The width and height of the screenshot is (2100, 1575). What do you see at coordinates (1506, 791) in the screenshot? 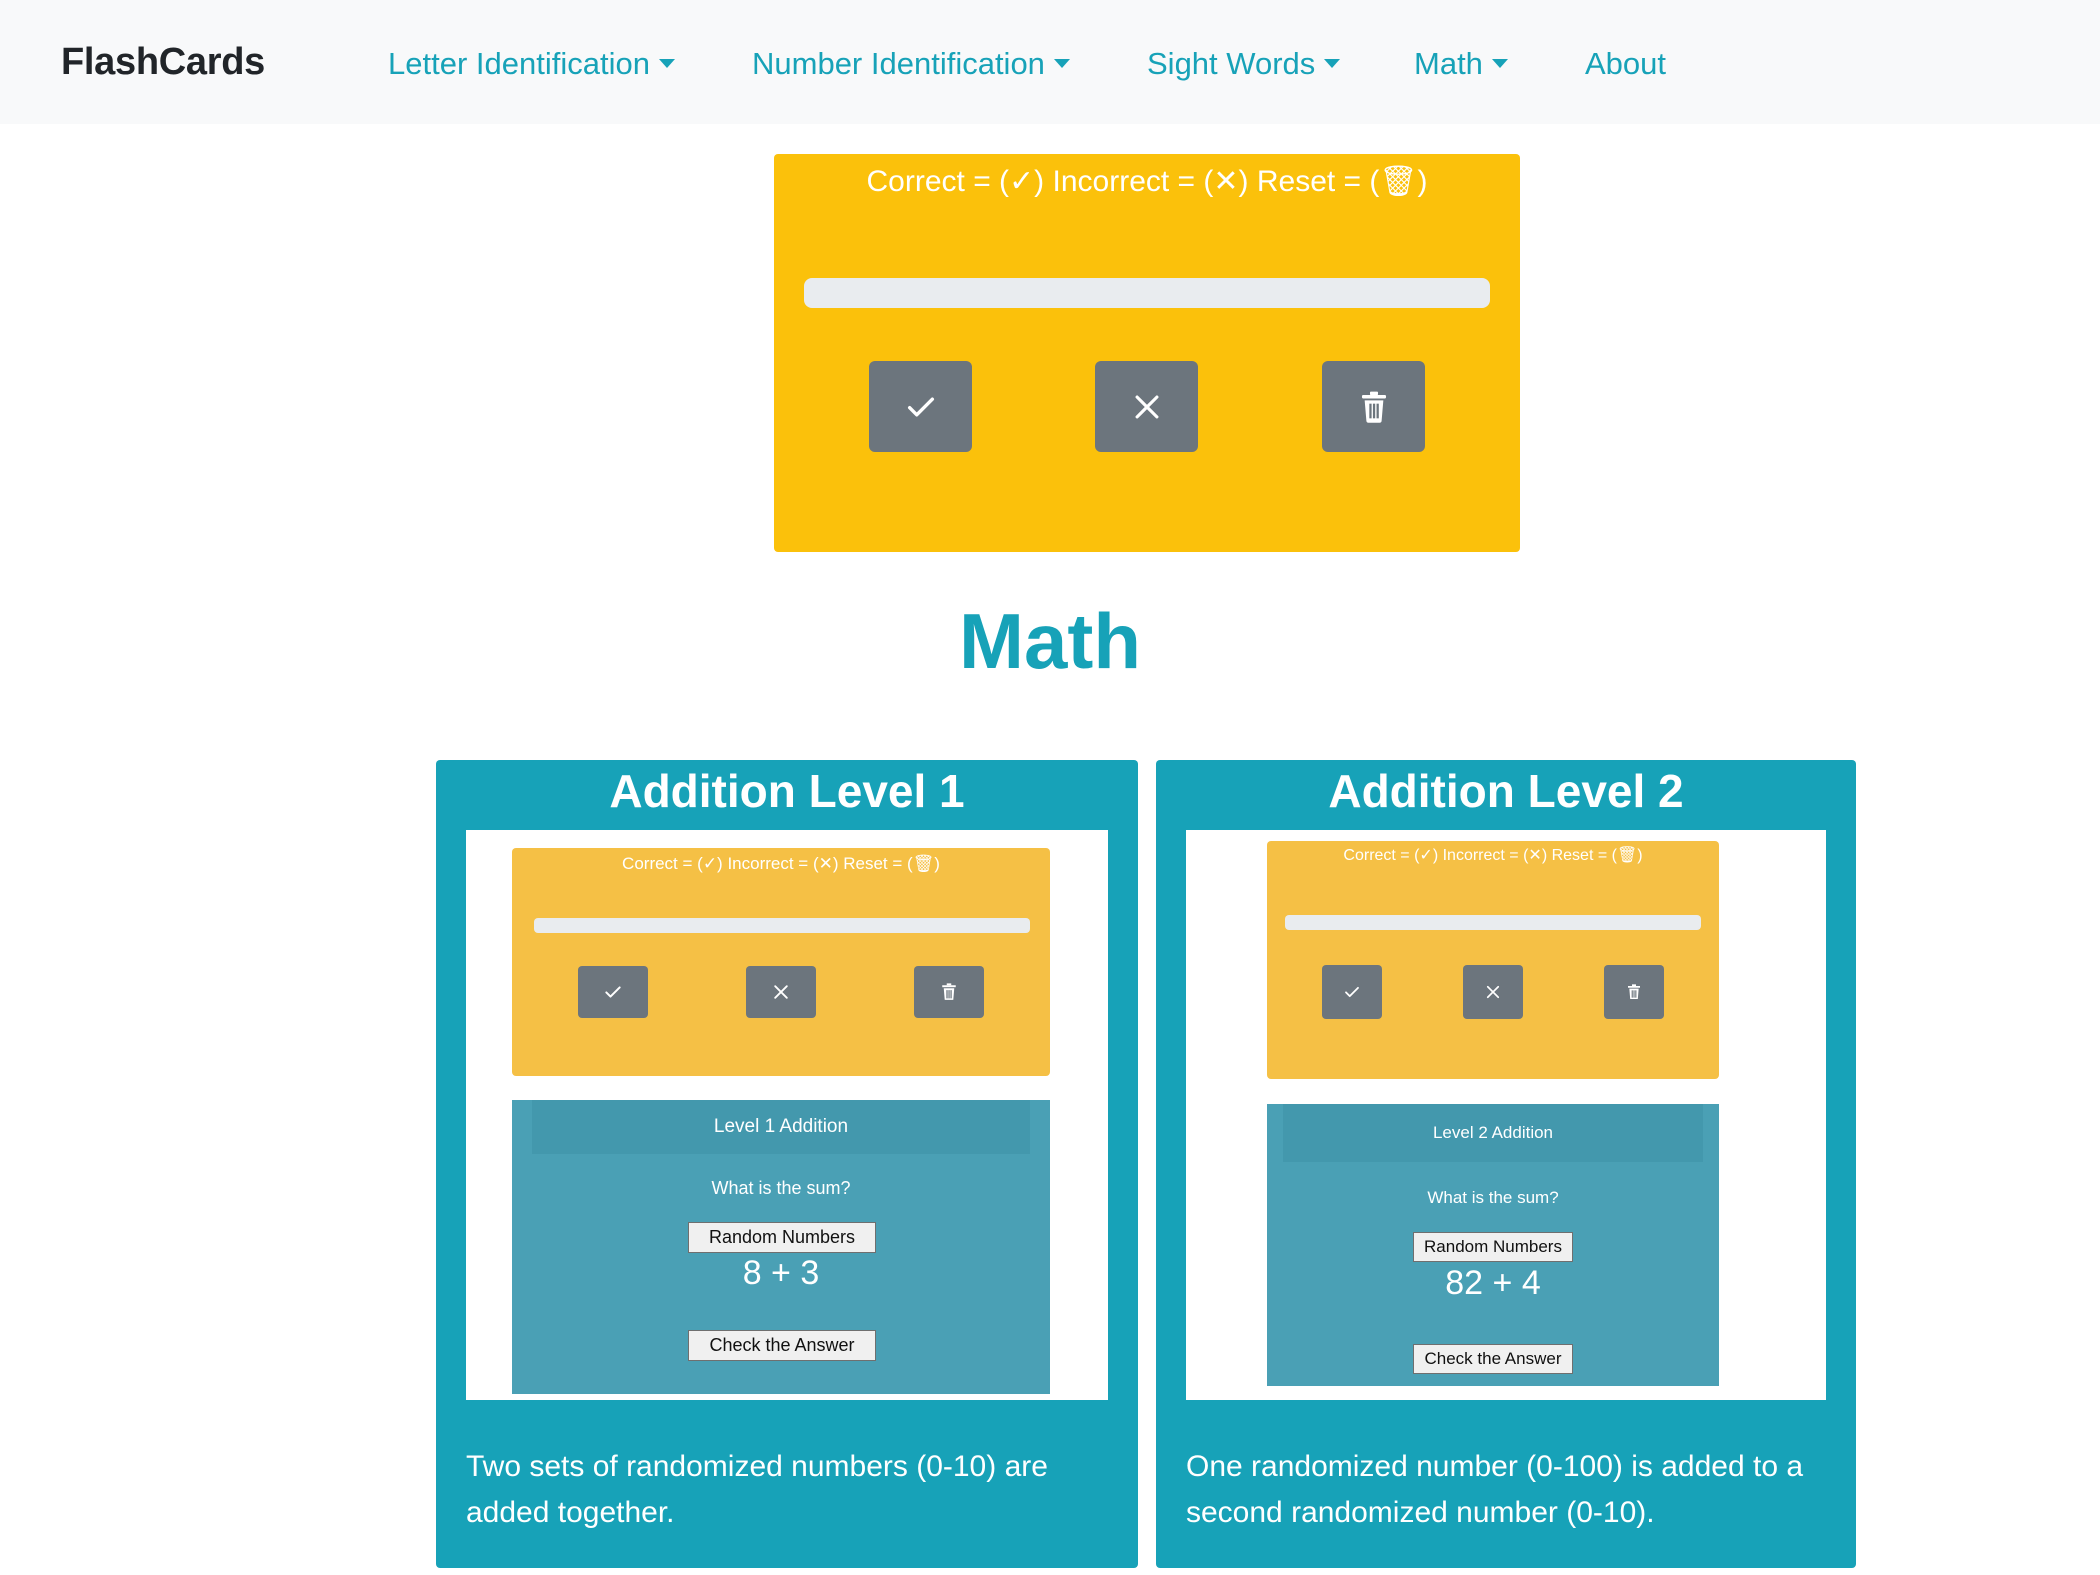
I see `card-title: Addition Level 2` at bounding box center [1506, 791].